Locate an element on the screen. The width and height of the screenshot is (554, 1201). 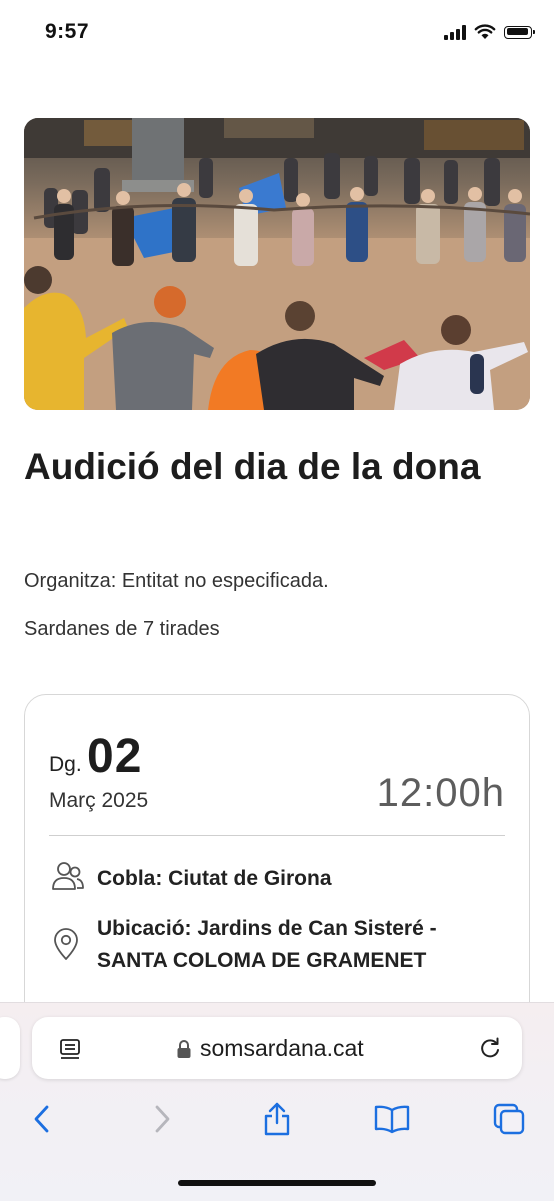
url-text: somsardana.cat is located at coordinates (282, 1048).